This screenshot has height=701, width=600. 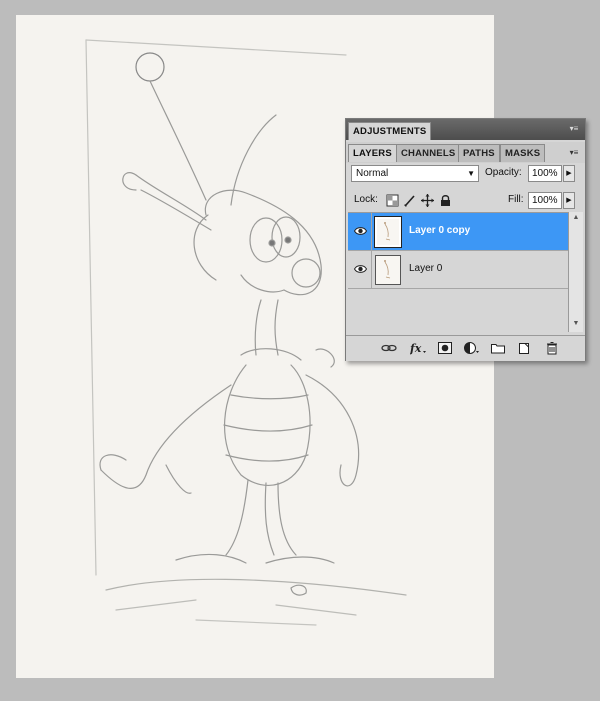 What do you see at coordinates (574, 129) in the screenshot?
I see `panel-menu-icon: ▾≡` at bounding box center [574, 129].